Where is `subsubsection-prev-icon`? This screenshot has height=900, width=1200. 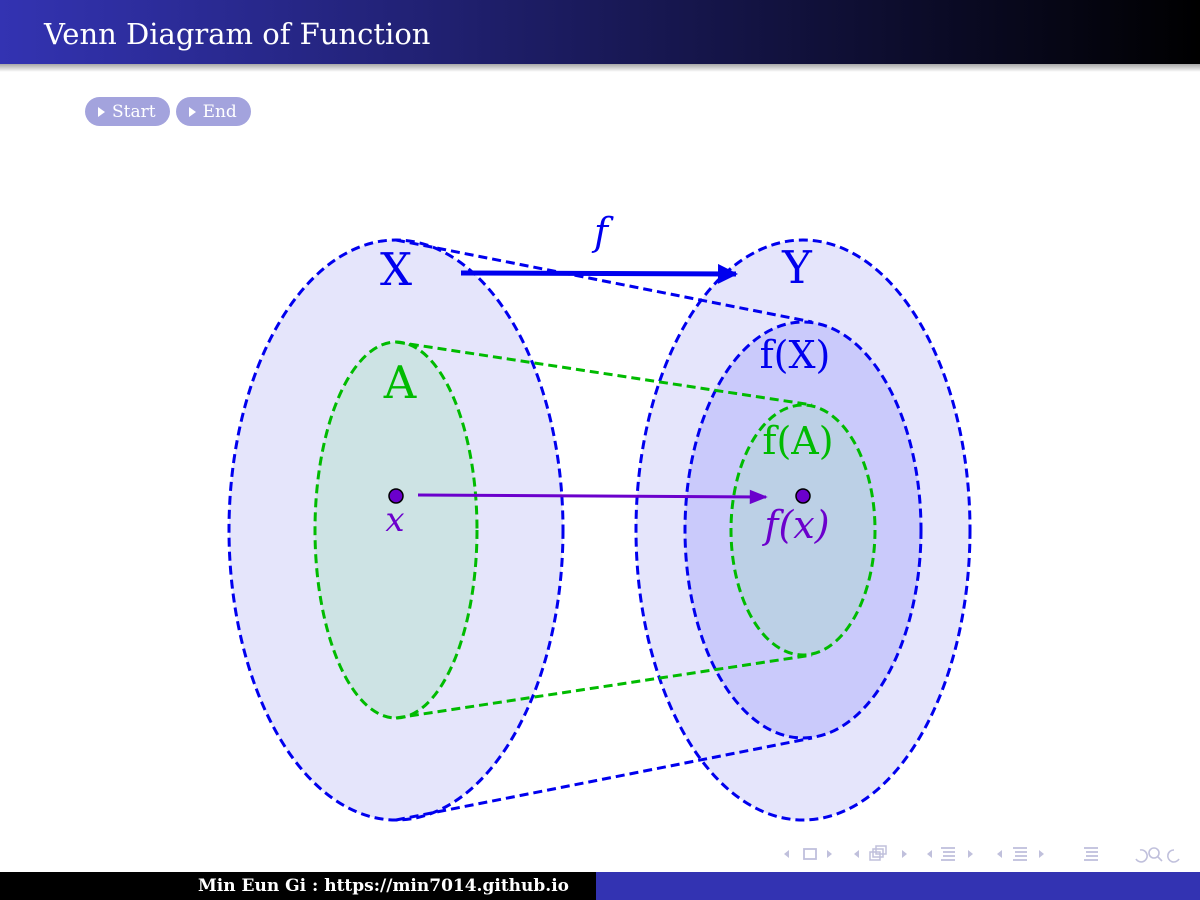
subsubsection-prev-icon is located at coordinates (999, 854).